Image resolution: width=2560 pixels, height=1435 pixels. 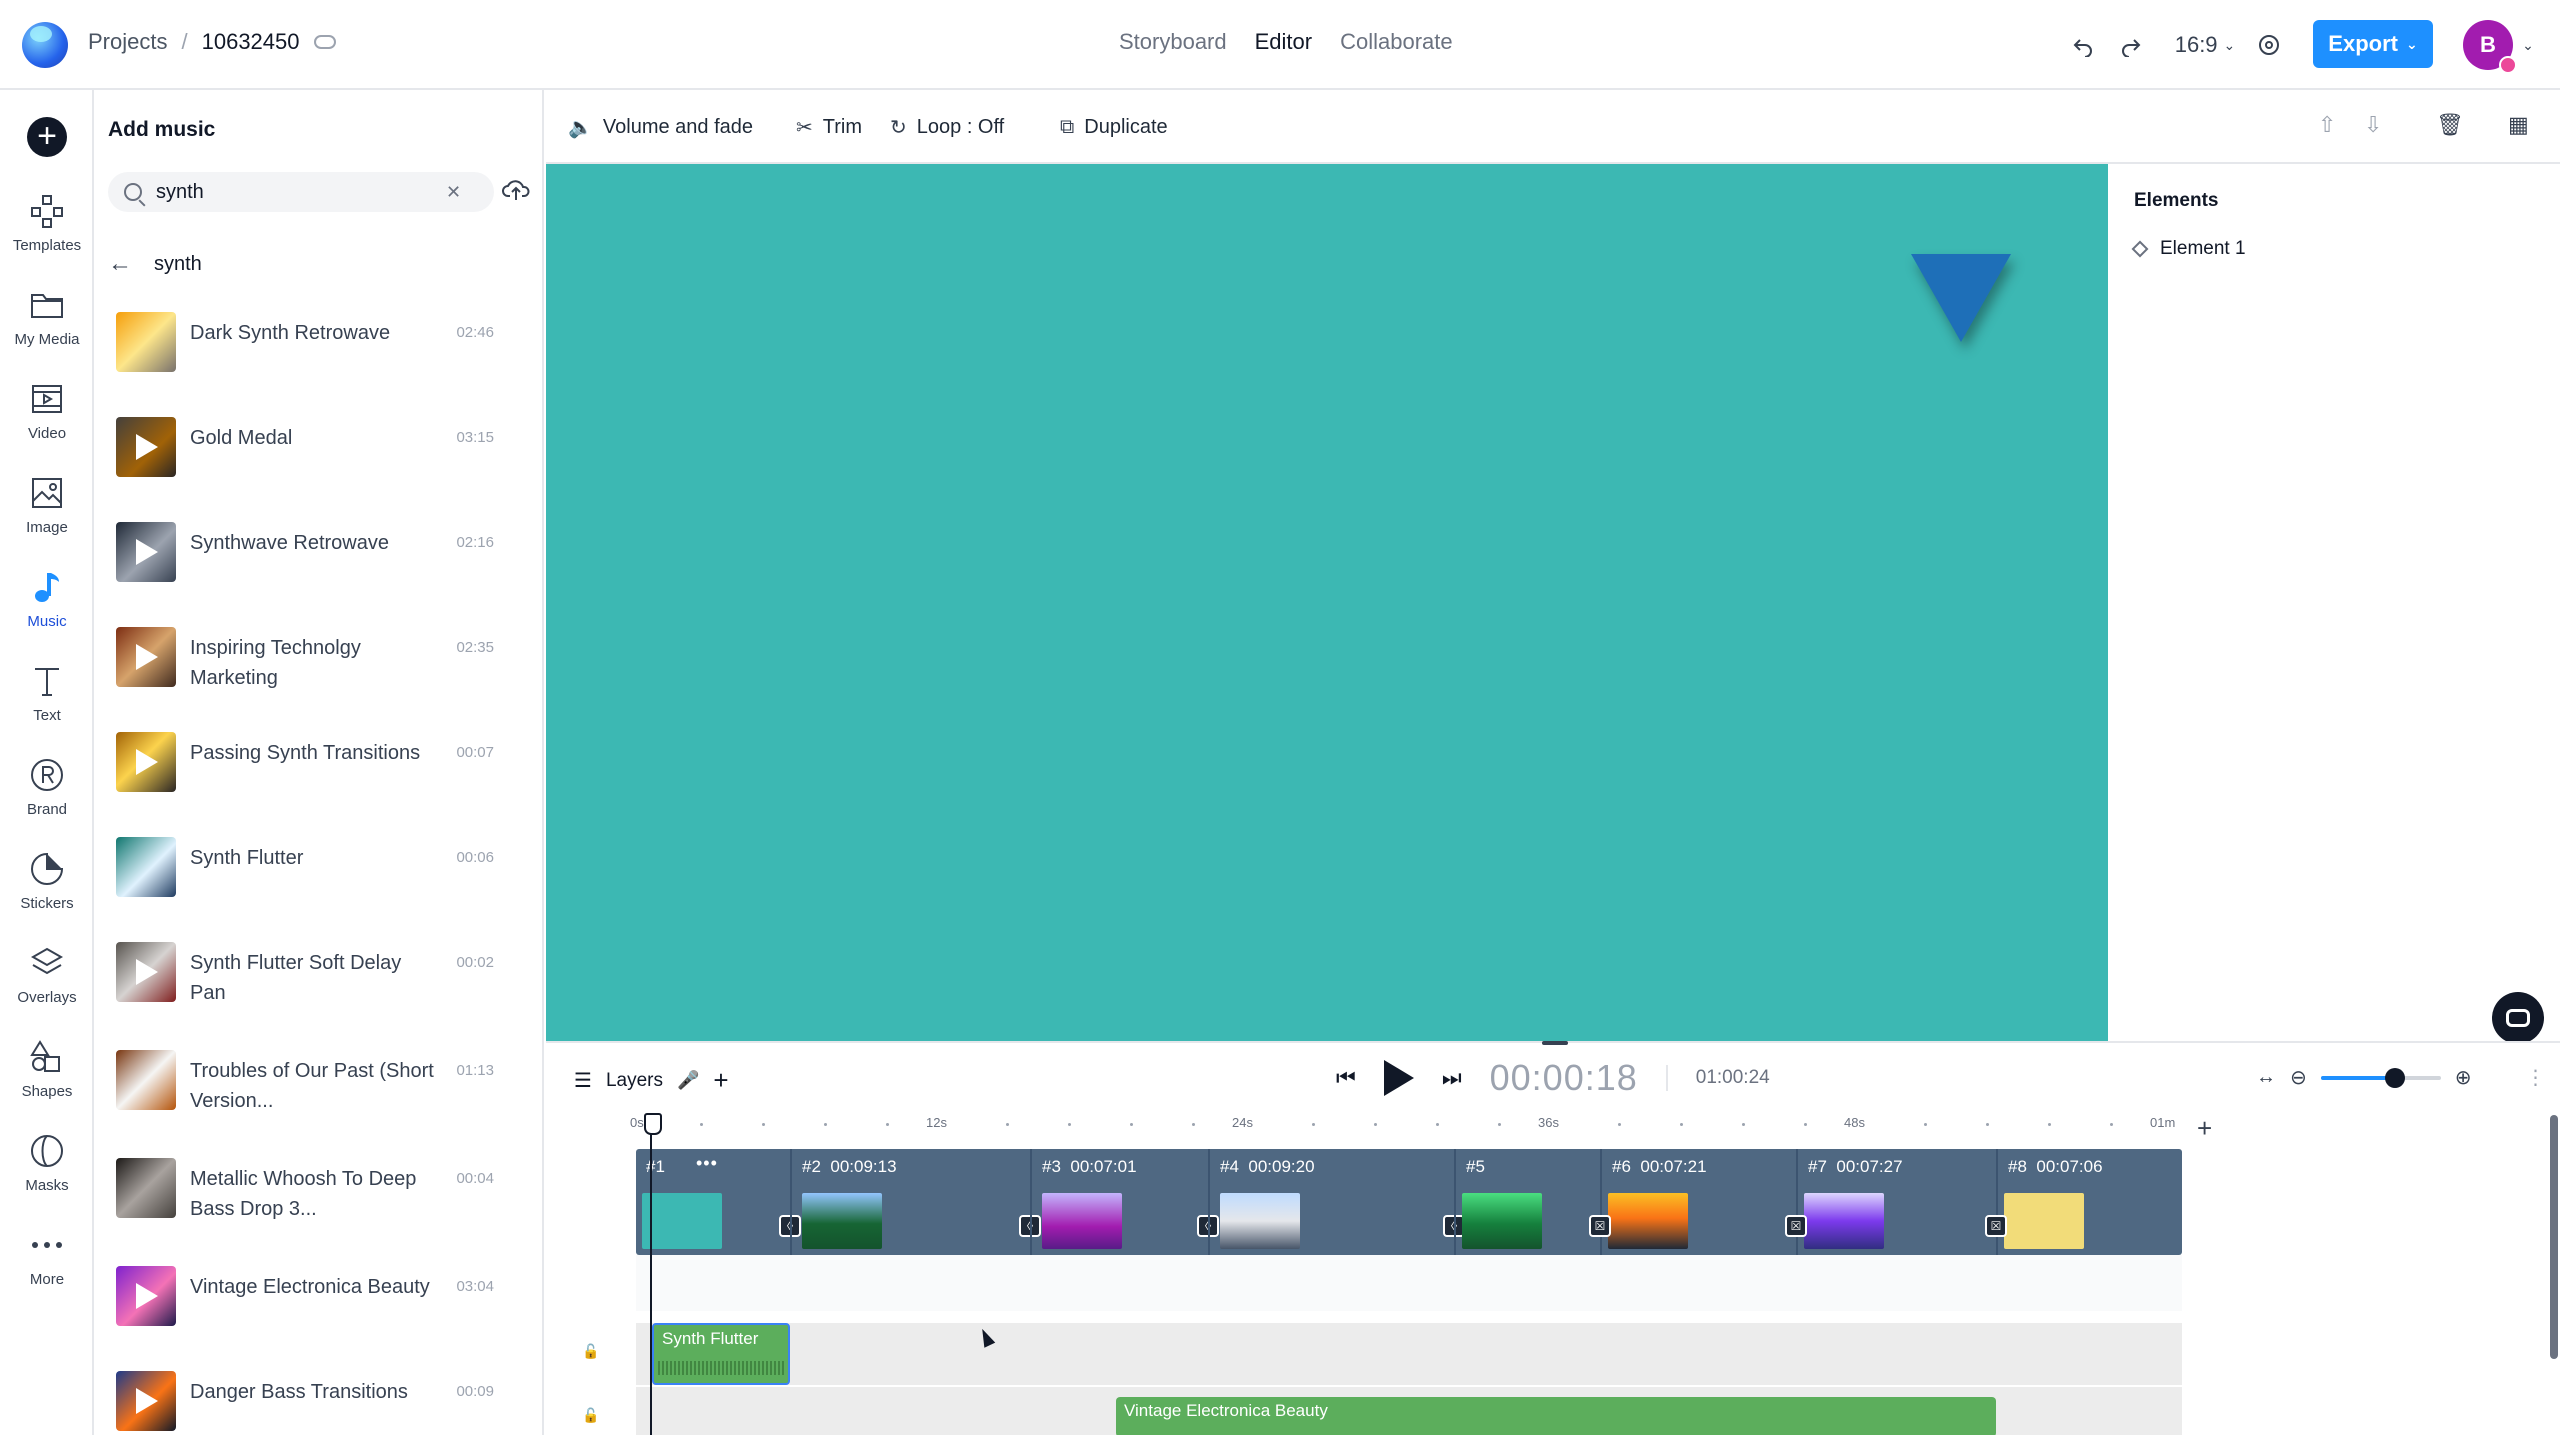 What do you see at coordinates (2373, 125) in the screenshot?
I see `send-backward-icon: ⇩` at bounding box center [2373, 125].